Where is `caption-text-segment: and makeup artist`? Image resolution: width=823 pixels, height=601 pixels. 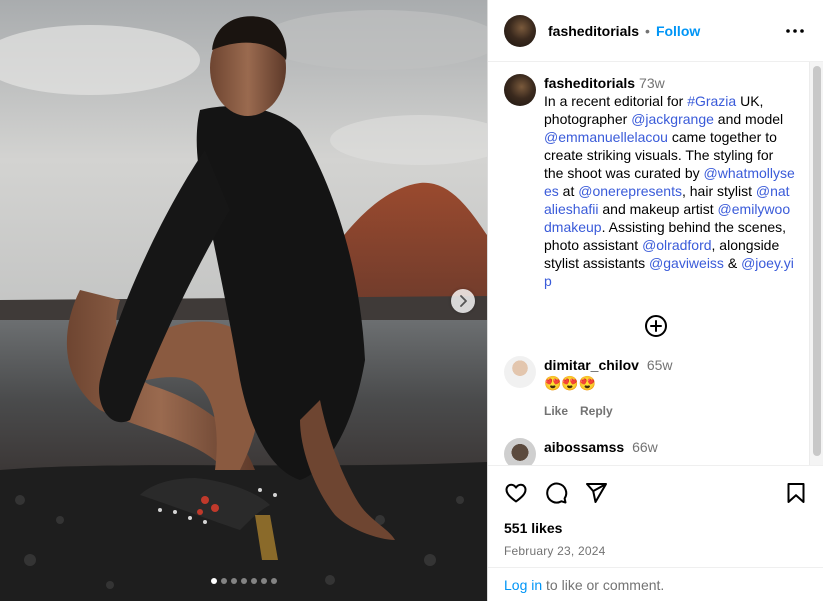 caption-text-segment: and makeup artist is located at coordinates (658, 209).